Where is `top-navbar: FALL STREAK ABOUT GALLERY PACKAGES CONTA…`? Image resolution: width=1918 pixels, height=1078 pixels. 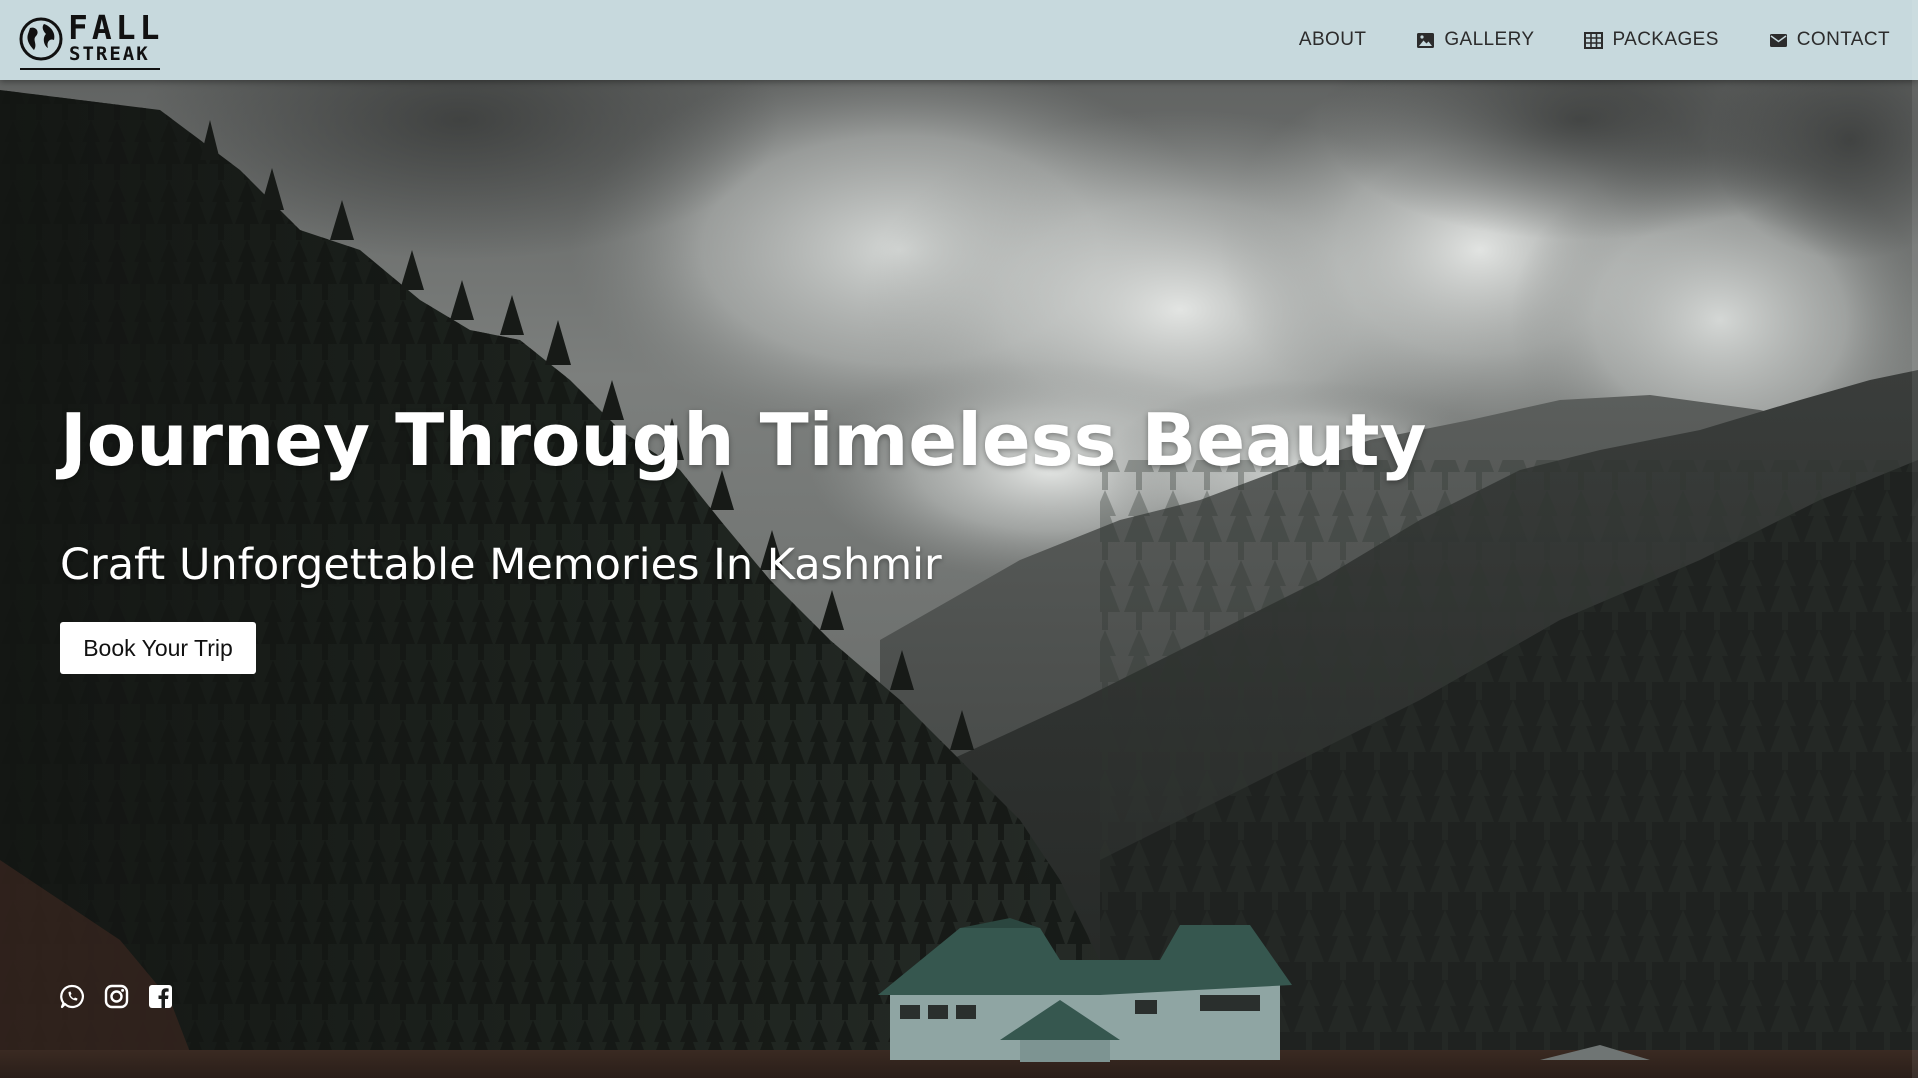
top-navbar: FALL STREAK ABOUT GALLERY PACKAGES CONTA… is located at coordinates (959, 40).